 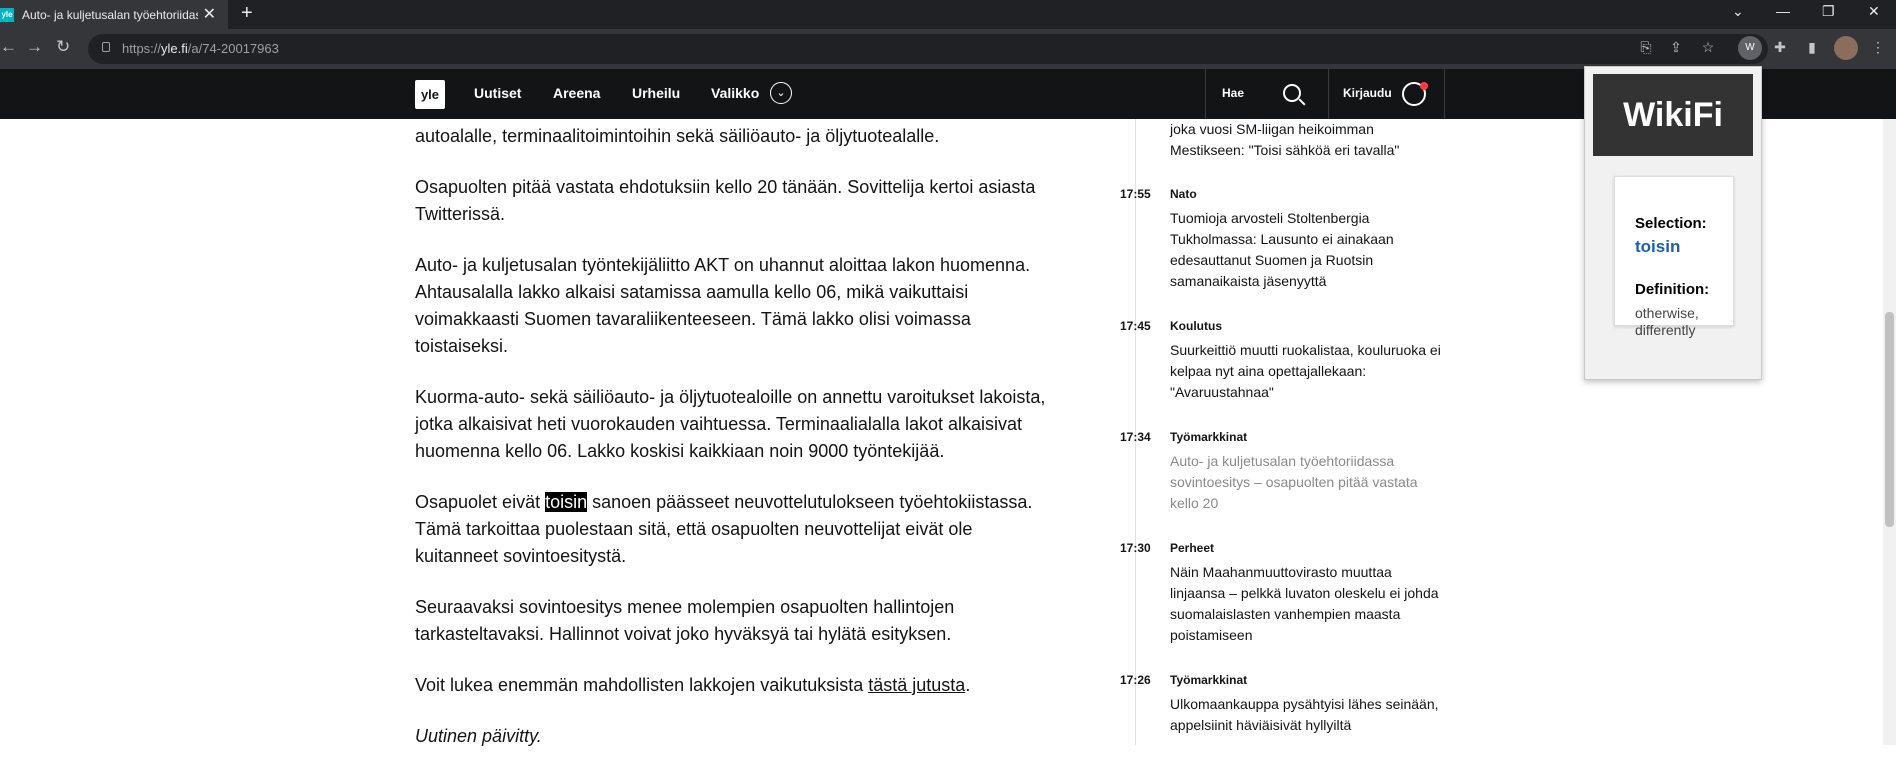 I want to click on selected-word: toisin, so click(x=566, y=502).